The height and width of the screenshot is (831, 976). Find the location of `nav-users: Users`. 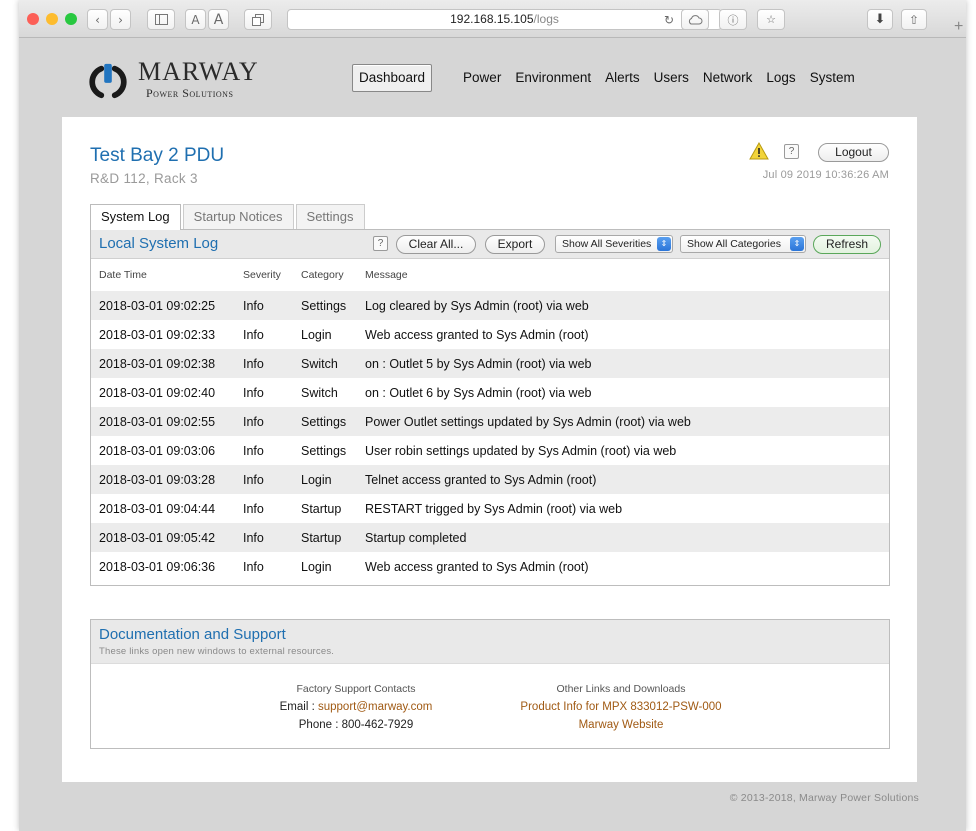

nav-users: Users is located at coordinates (671, 78).